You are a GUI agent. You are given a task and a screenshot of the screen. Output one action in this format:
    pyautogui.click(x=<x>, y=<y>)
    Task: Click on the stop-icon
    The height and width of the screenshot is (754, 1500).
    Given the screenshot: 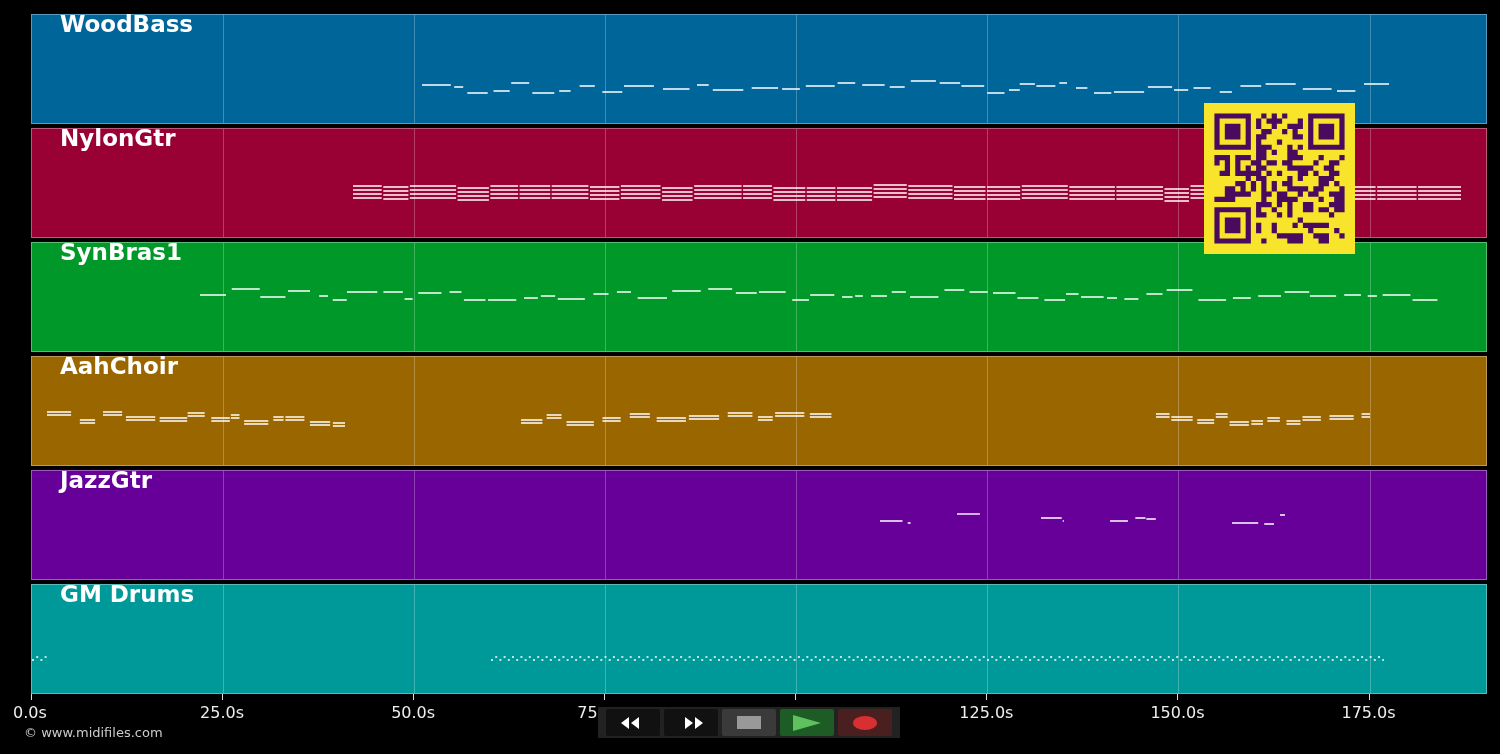 What is the action you would take?
    pyautogui.click(x=749, y=722)
    